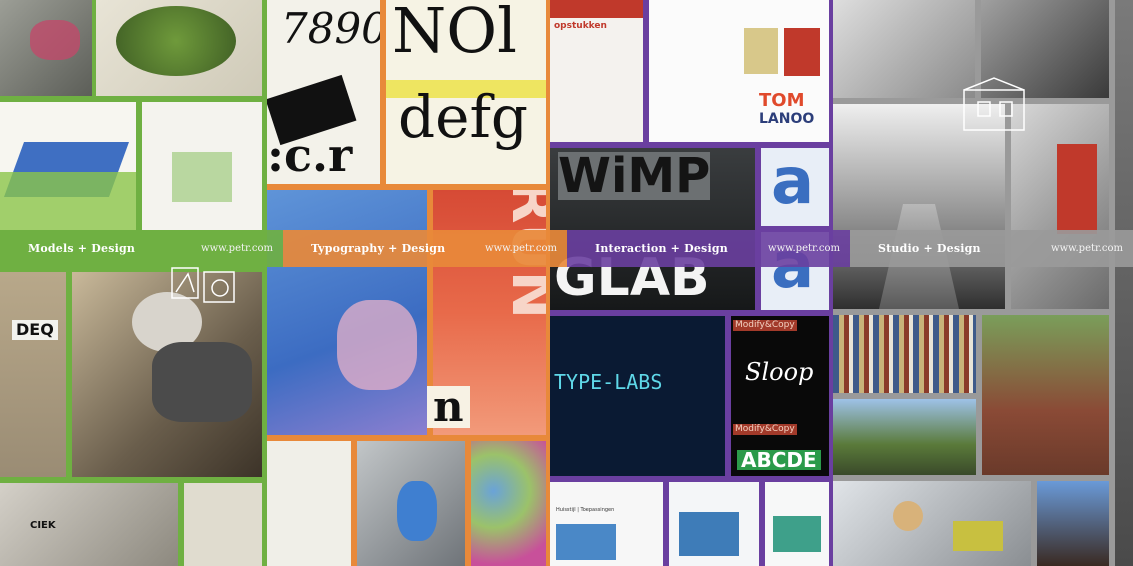 This screenshot has height=566, width=1133. What do you see at coordinates (179, 48) in the screenshot?
I see `photo-green-sculpture` at bounding box center [179, 48].